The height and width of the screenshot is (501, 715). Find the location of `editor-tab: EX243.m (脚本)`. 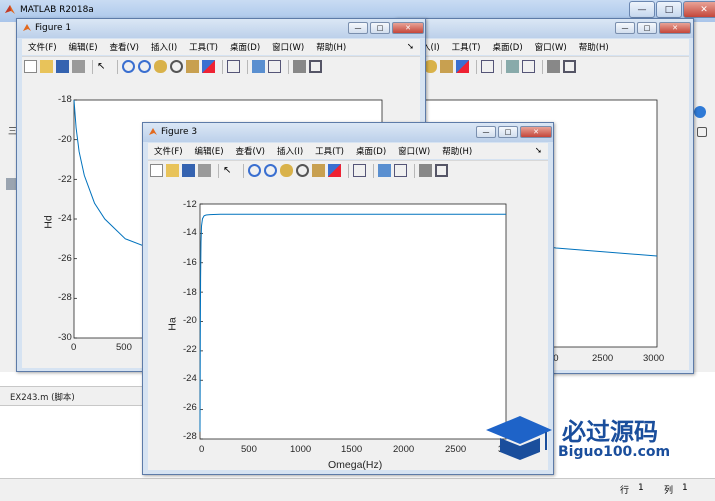

editor-tab: EX243.m (脚本) is located at coordinates (72, 396).